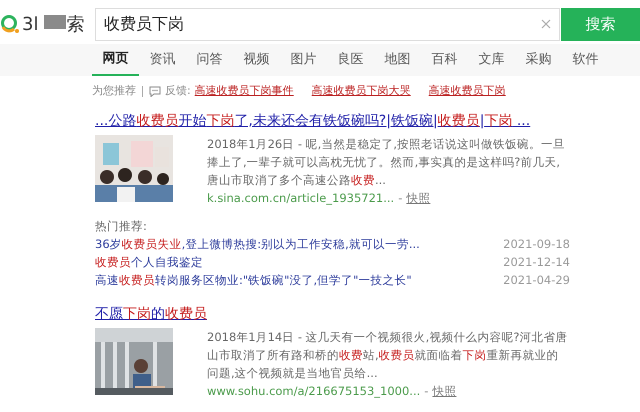 The image size is (640, 412). I want to click on suggestion-link: 高速收费员下岗大哭, so click(361, 91).